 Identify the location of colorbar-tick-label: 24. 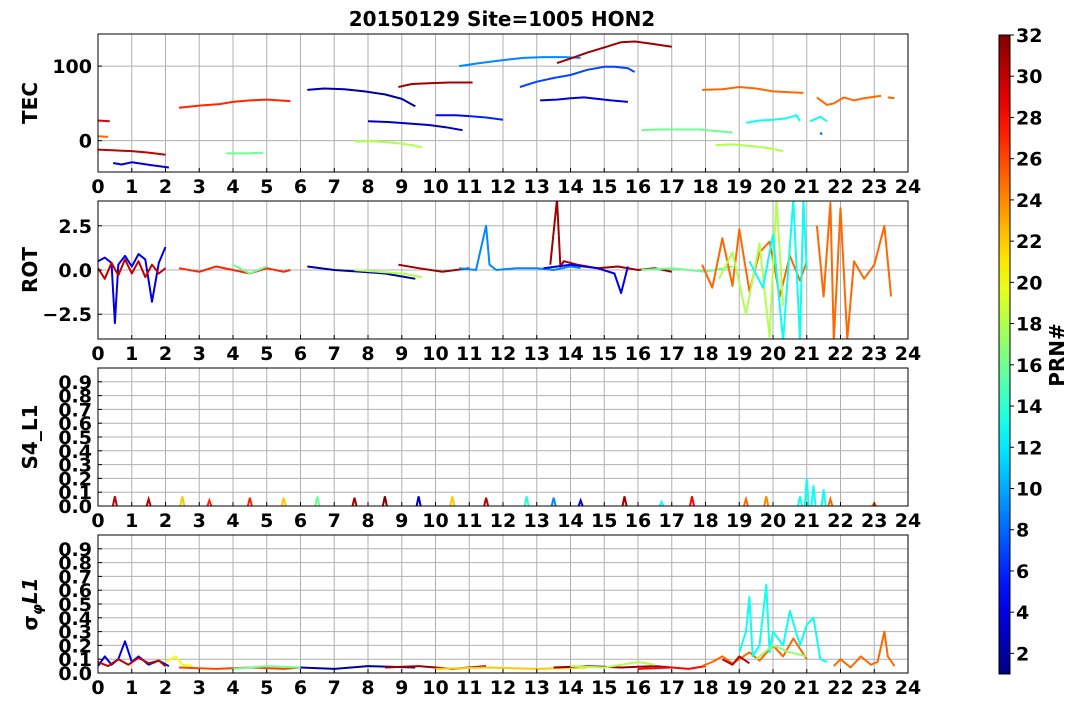
(1029, 201).